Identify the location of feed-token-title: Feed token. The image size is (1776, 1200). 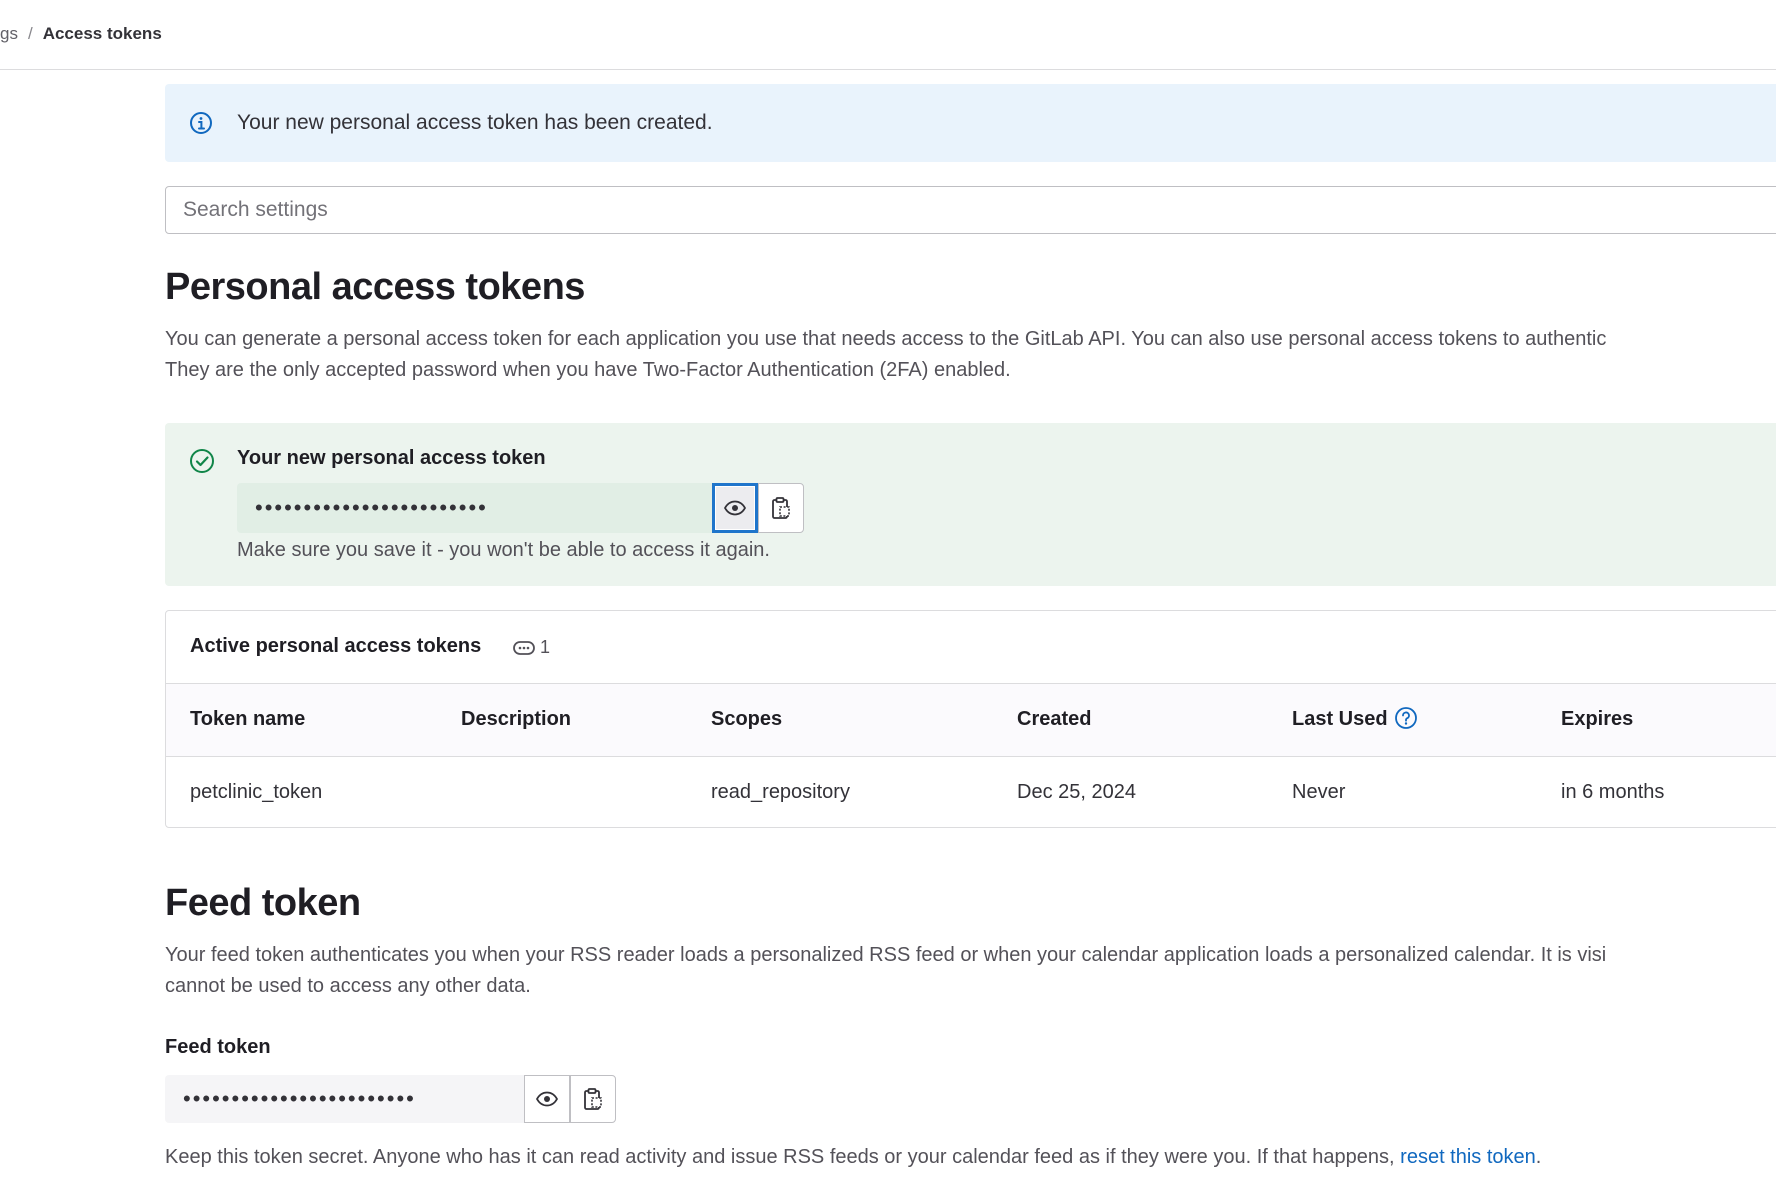
(263, 903).